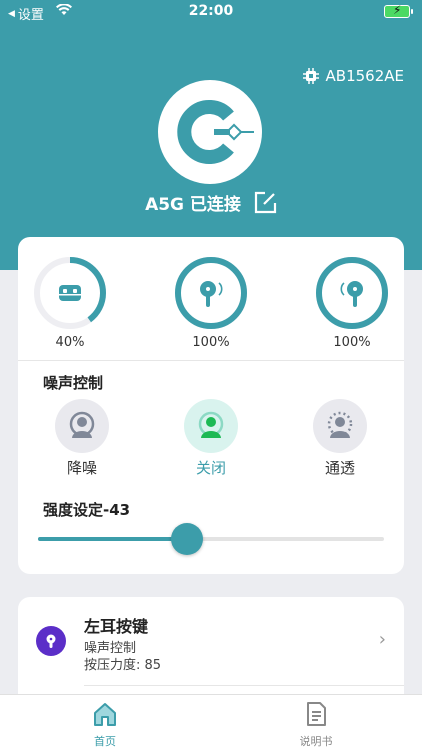 The width and height of the screenshot is (422, 750). Describe the element at coordinates (211, 424) in the screenshot. I see `off-icon` at that location.